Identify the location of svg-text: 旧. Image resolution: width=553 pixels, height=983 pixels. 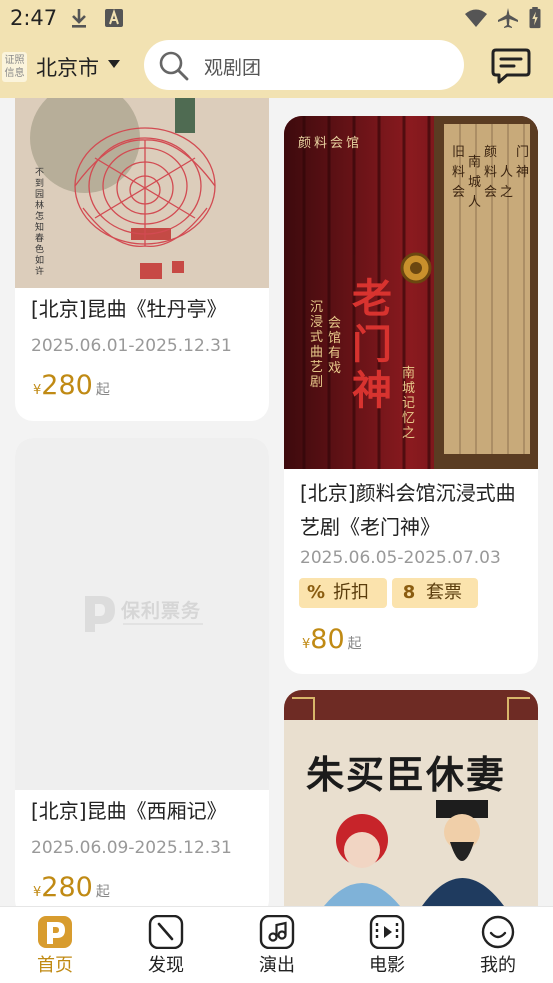
(458, 152).